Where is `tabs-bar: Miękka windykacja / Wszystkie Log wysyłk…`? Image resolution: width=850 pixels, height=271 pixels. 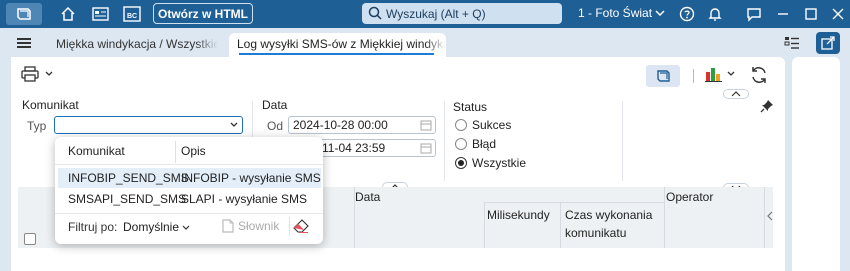 tabs-bar: Miękka windykacja / Wszystkie Log wysyłk… is located at coordinates (425, 43).